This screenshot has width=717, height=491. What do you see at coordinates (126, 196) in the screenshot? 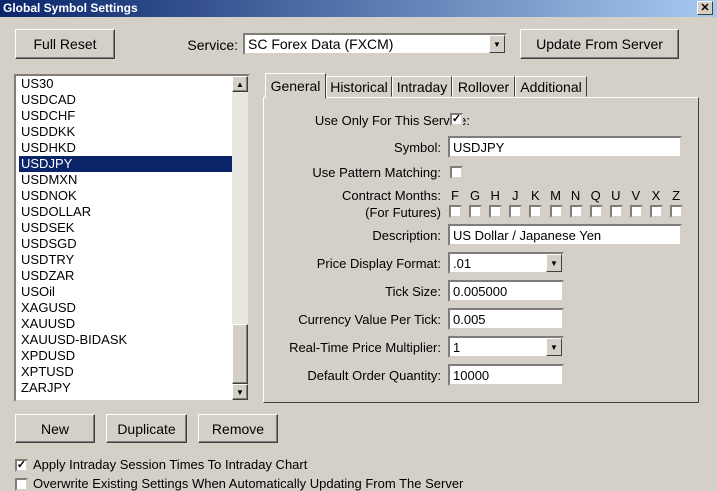
I see `list-item: USDNOK` at bounding box center [126, 196].